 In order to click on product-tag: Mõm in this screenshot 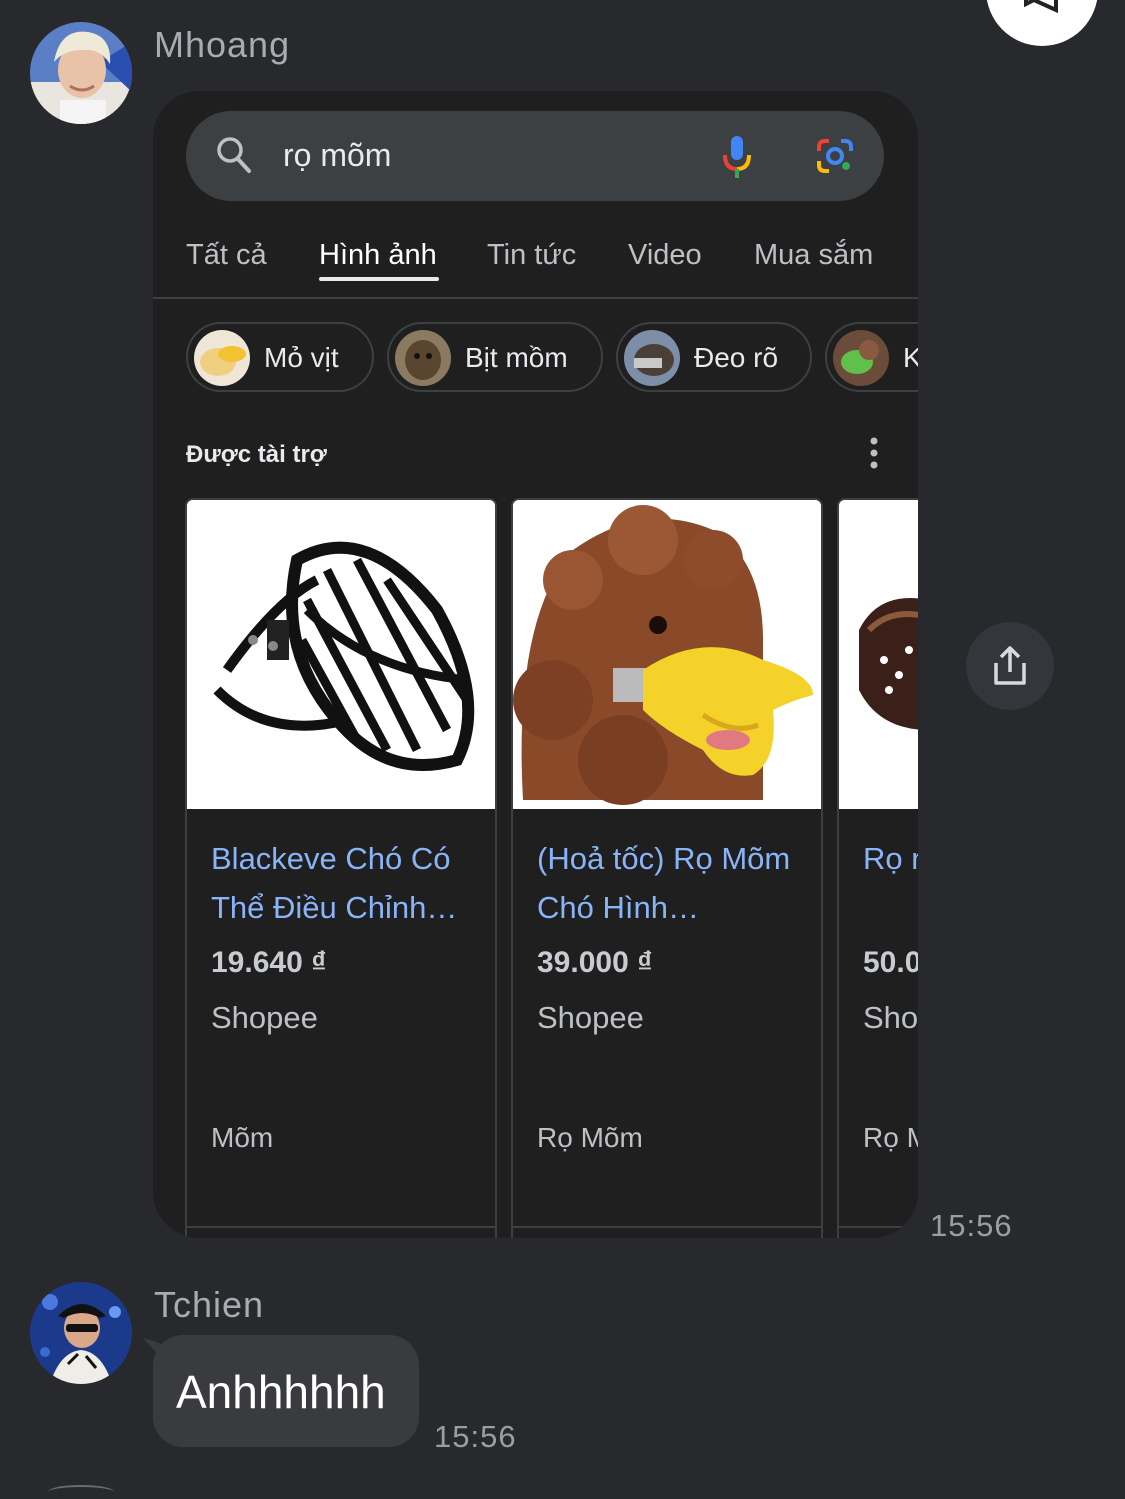, I will do `click(242, 1137)`.